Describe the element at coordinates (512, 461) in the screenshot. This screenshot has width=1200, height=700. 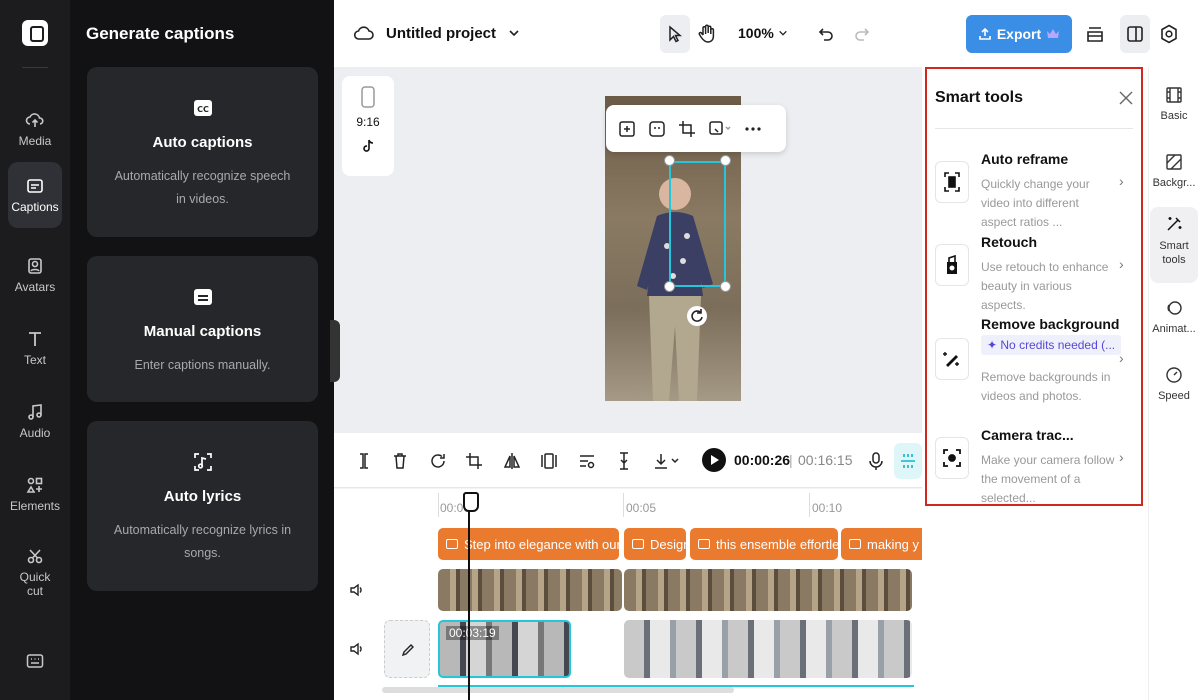
I see `flip-icon` at that location.